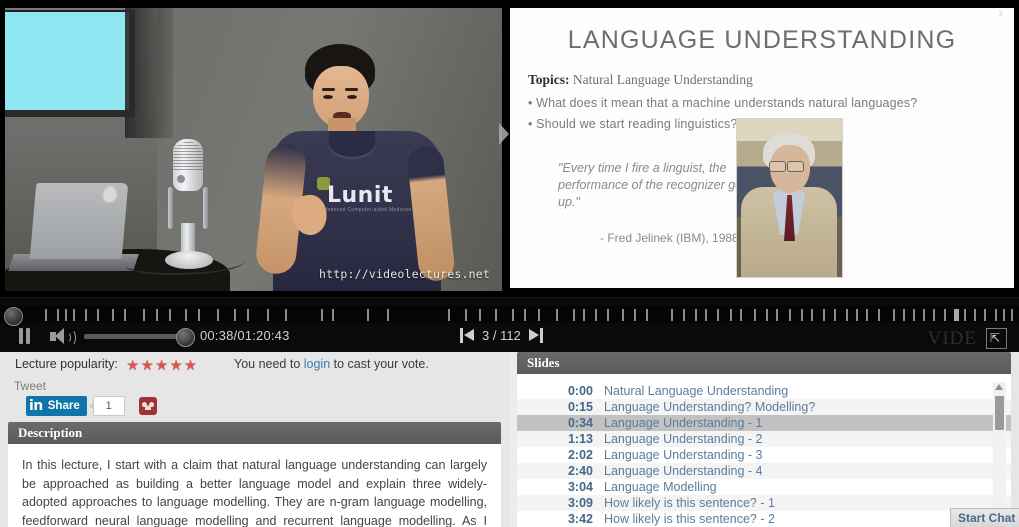 This screenshot has width=1019, height=527. Describe the element at coordinates (25, 336) in the screenshot. I see `pause-button` at that location.